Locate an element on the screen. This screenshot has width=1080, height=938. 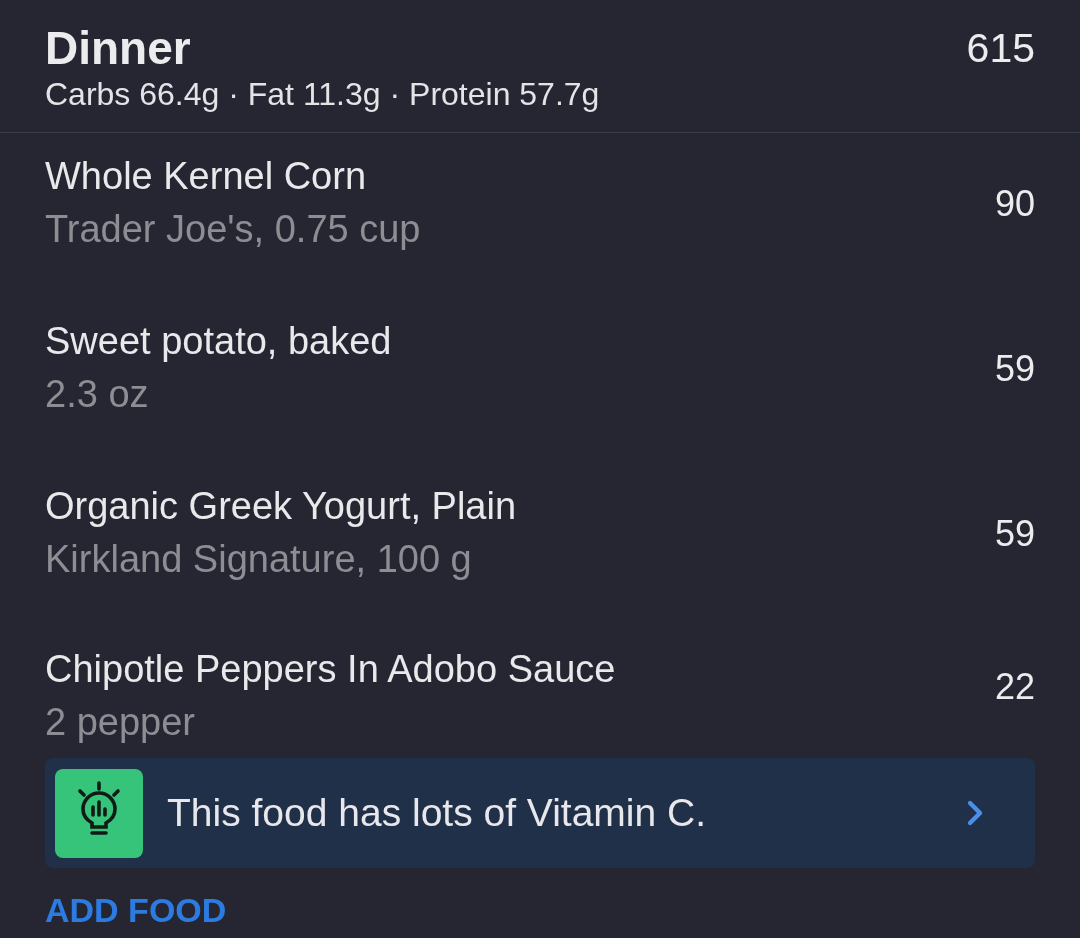
food-name: Whole Kernel Corn is located at coordinates (206, 176).